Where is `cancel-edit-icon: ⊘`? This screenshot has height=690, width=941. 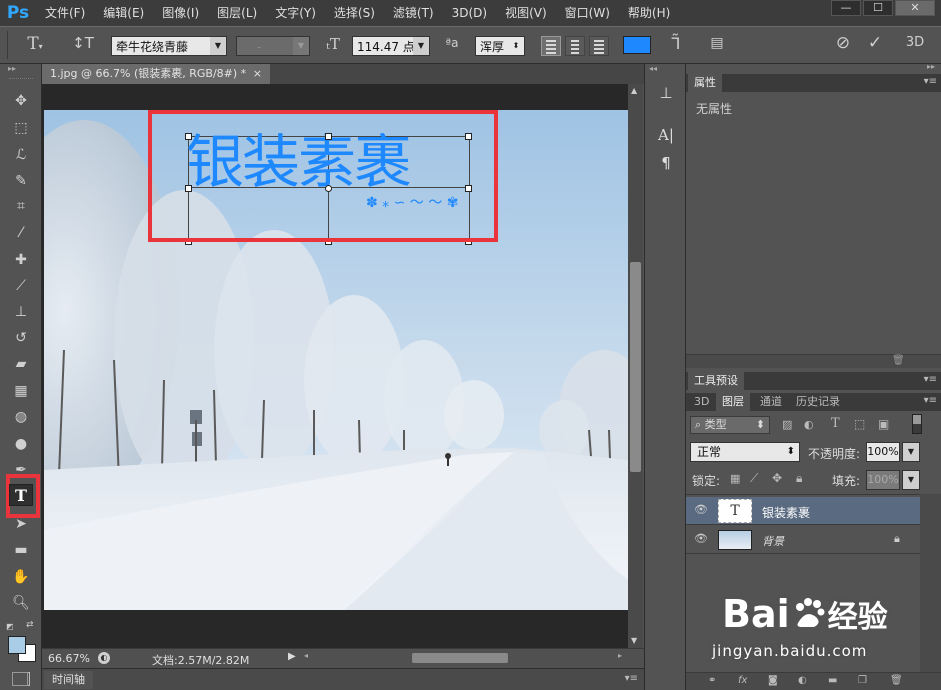 cancel-edit-icon: ⊘ is located at coordinates (843, 43).